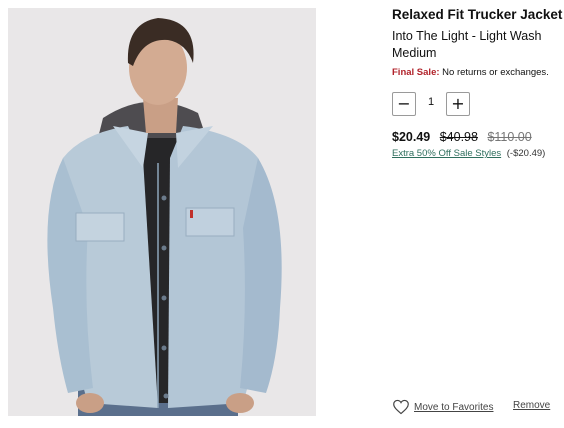 The width and height of the screenshot is (564, 428). I want to click on final-sale-notice: Final Sale: No returns or exchanges., so click(470, 72).